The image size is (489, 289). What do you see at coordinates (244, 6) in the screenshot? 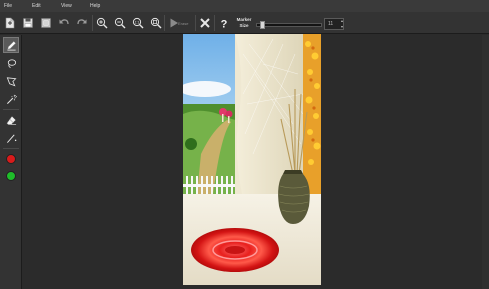
I see `menu-bar: File Edit View Help` at bounding box center [244, 6].